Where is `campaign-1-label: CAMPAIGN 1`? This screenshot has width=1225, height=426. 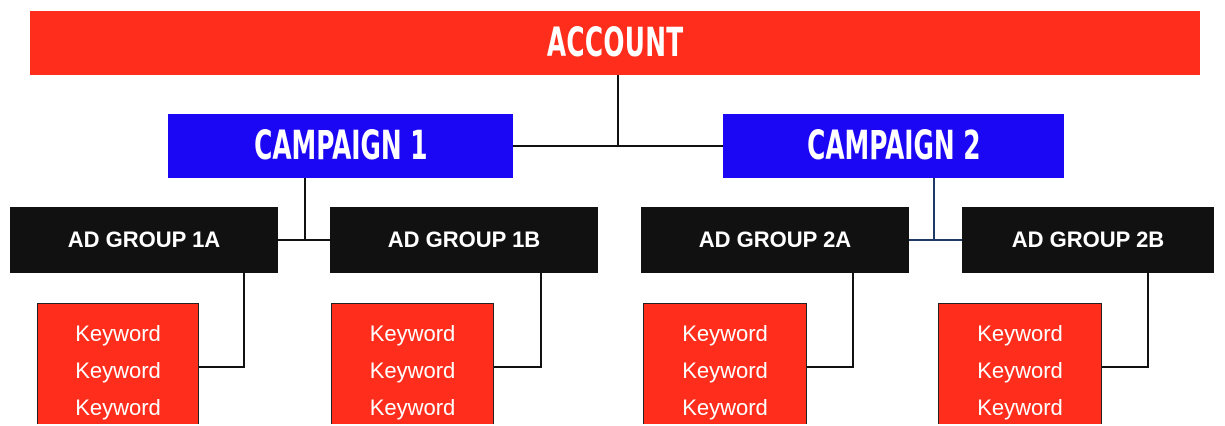
campaign-1-label: CAMPAIGN 1 is located at coordinates (340, 146).